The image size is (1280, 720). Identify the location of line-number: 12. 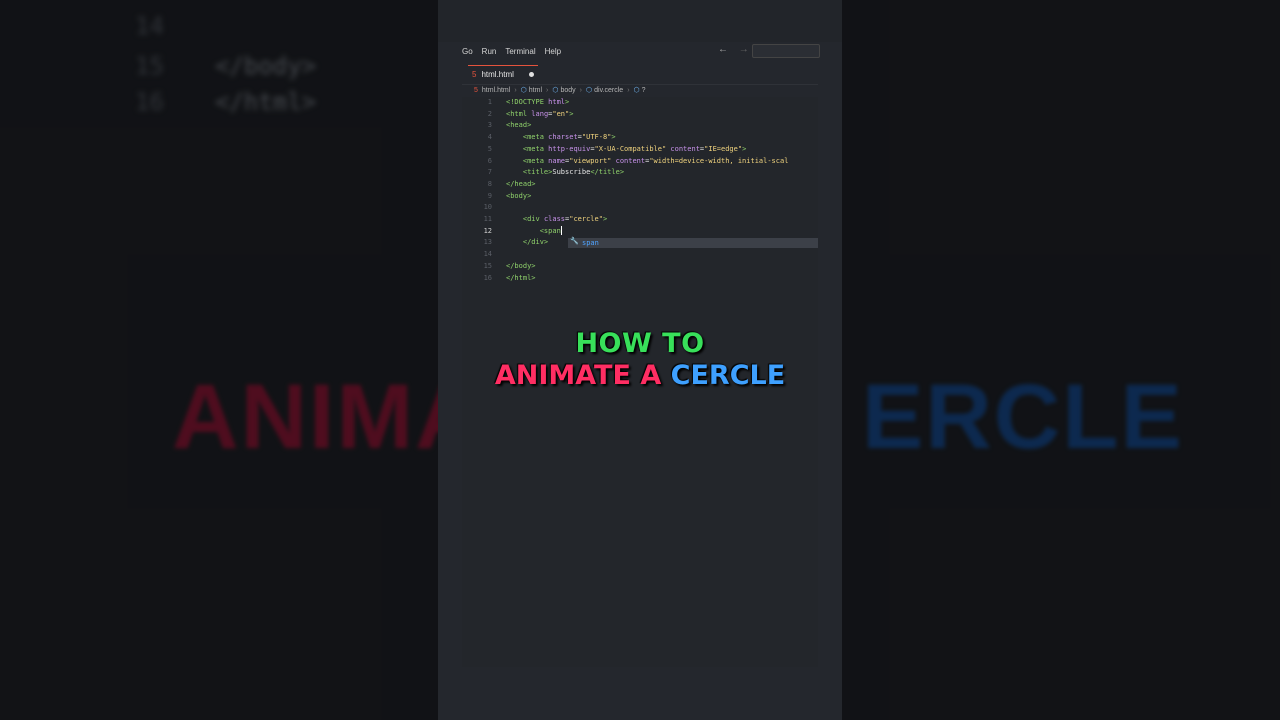
(487, 230).